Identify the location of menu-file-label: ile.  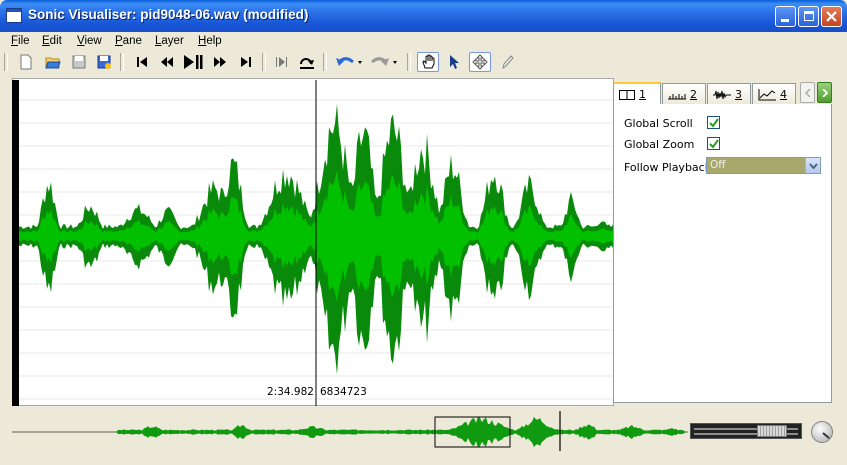
(24, 41).